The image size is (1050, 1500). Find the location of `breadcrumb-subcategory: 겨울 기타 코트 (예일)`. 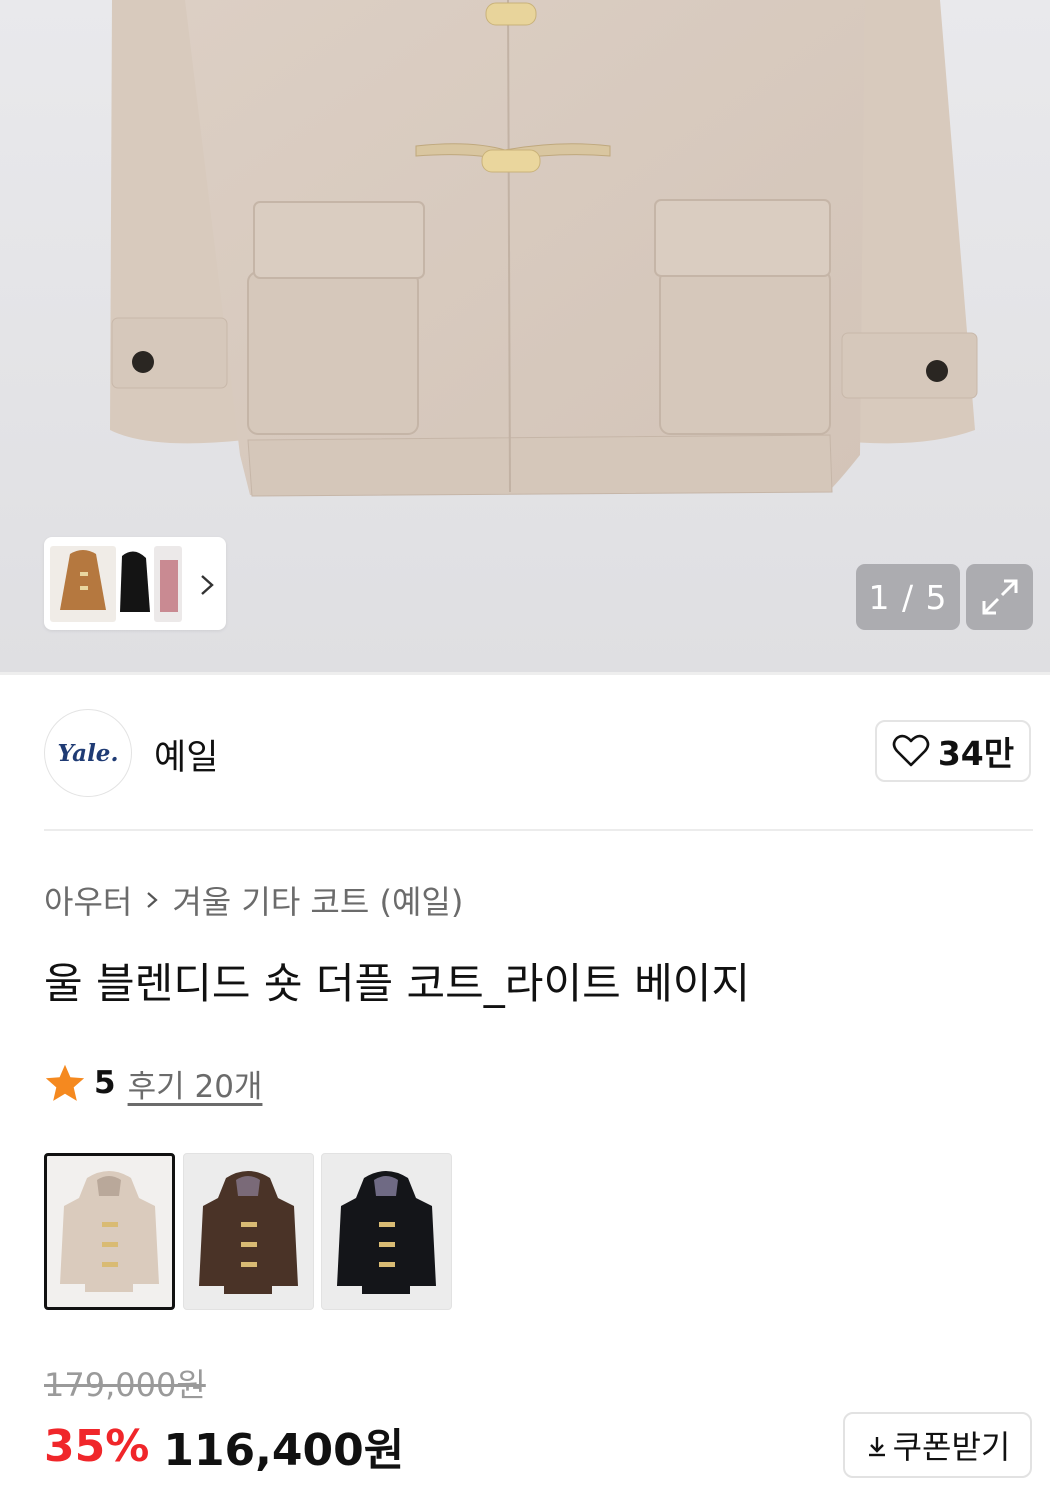

breadcrumb-subcategory: 겨울 기타 코트 (예일) is located at coordinates (317, 900).